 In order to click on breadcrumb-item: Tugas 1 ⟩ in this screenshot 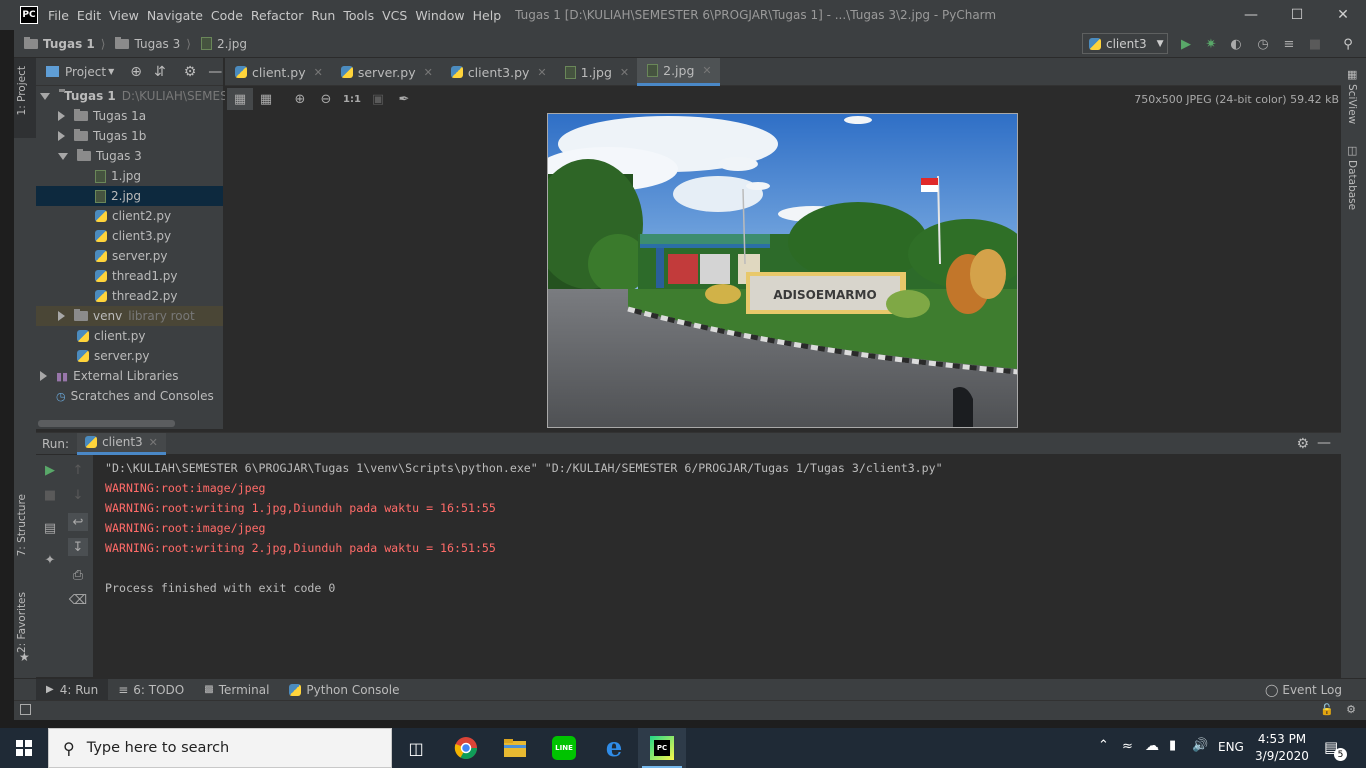, I will do `click(64, 43)`.